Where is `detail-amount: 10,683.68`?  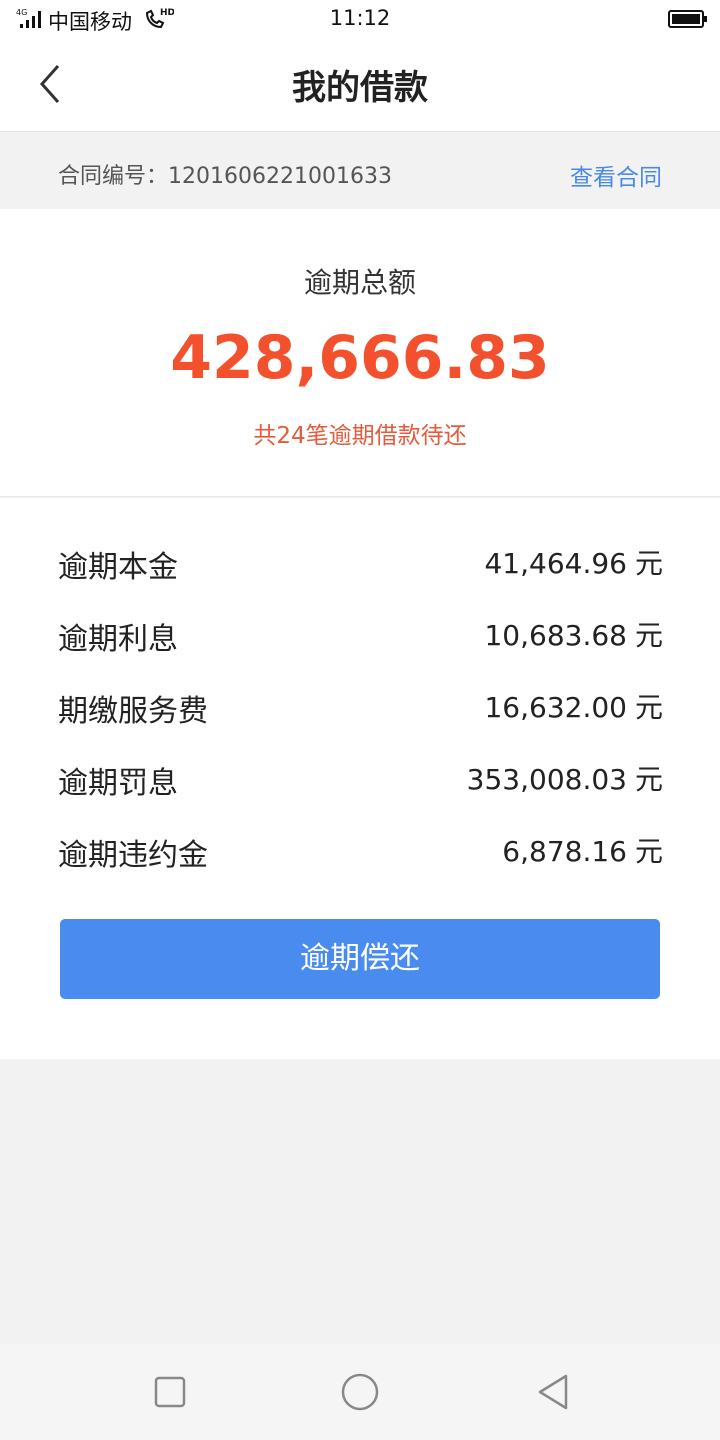 detail-amount: 10,683.68 is located at coordinates (555, 635).